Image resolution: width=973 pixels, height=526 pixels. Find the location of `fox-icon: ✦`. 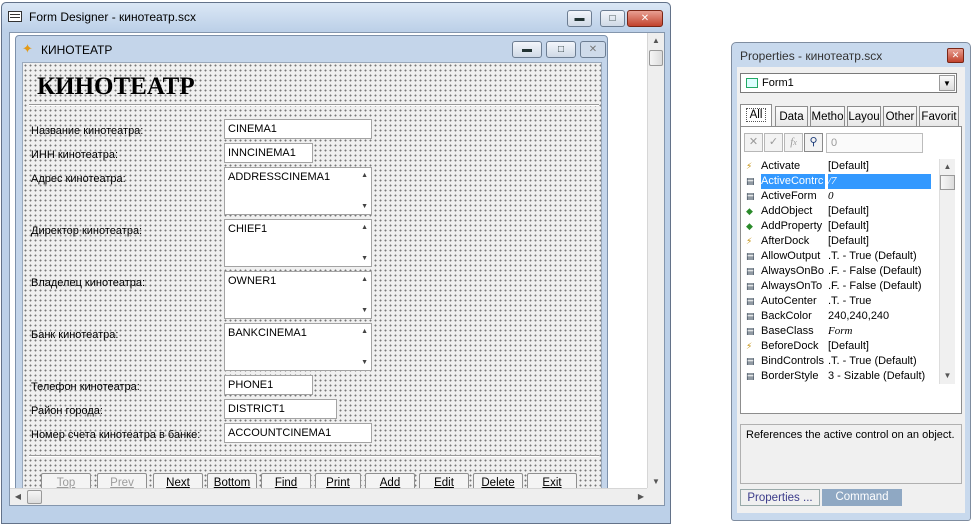

fox-icon: ✦ is located at coordinates (27, 48).